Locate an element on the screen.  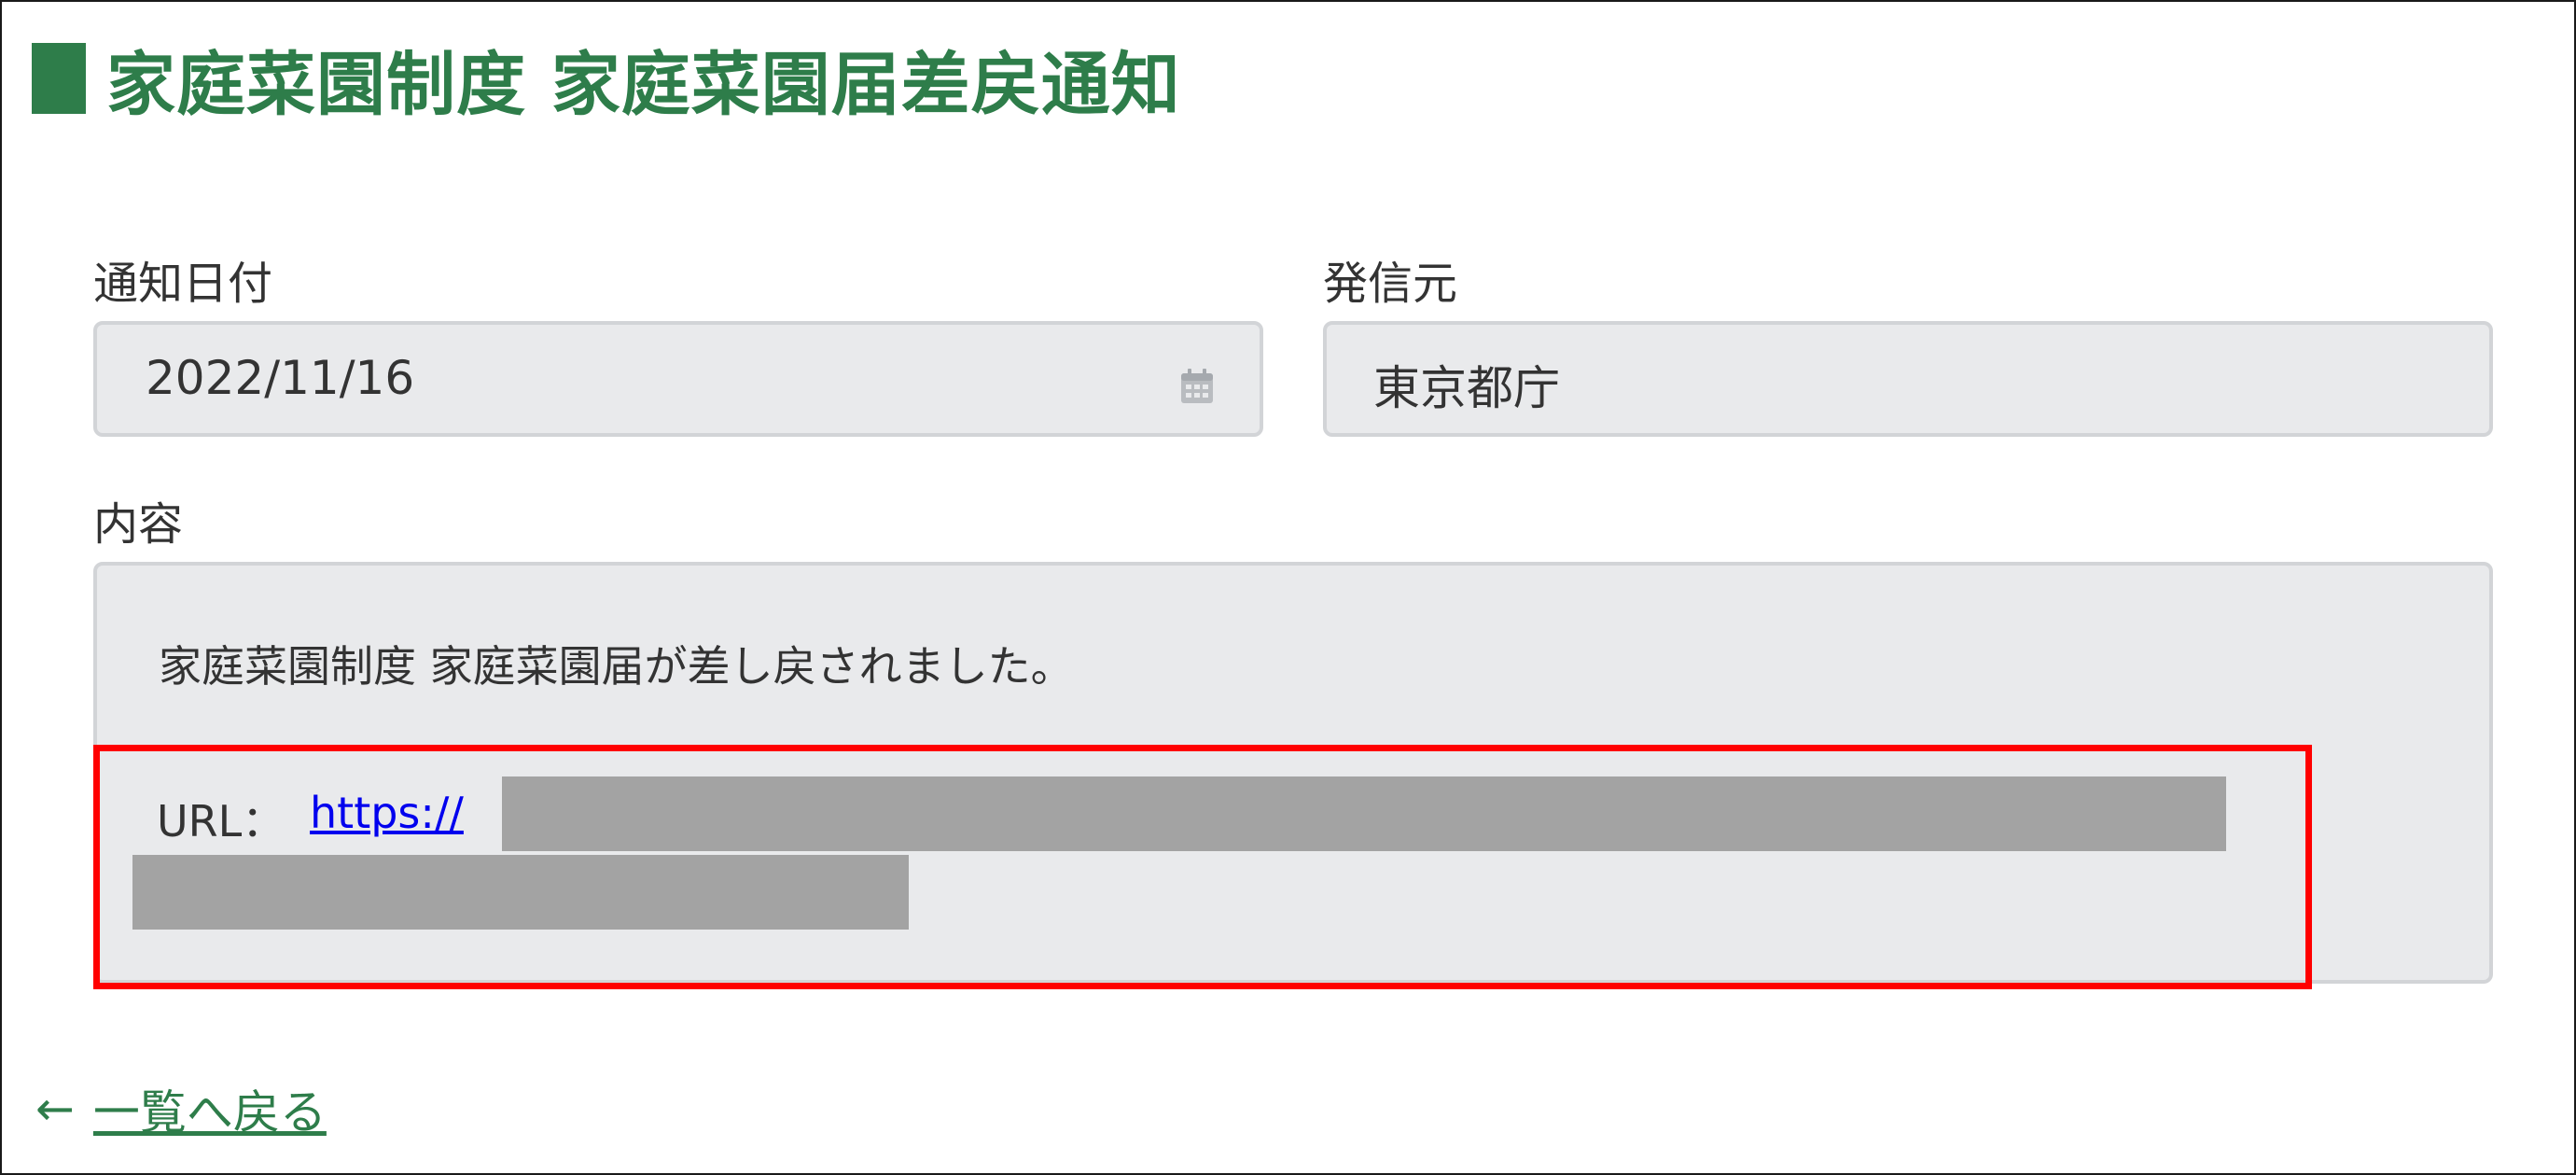
content-message: 家庭菜園制度 家庭菜園届が差し戻されました。 is located at coordinates (616, 666).